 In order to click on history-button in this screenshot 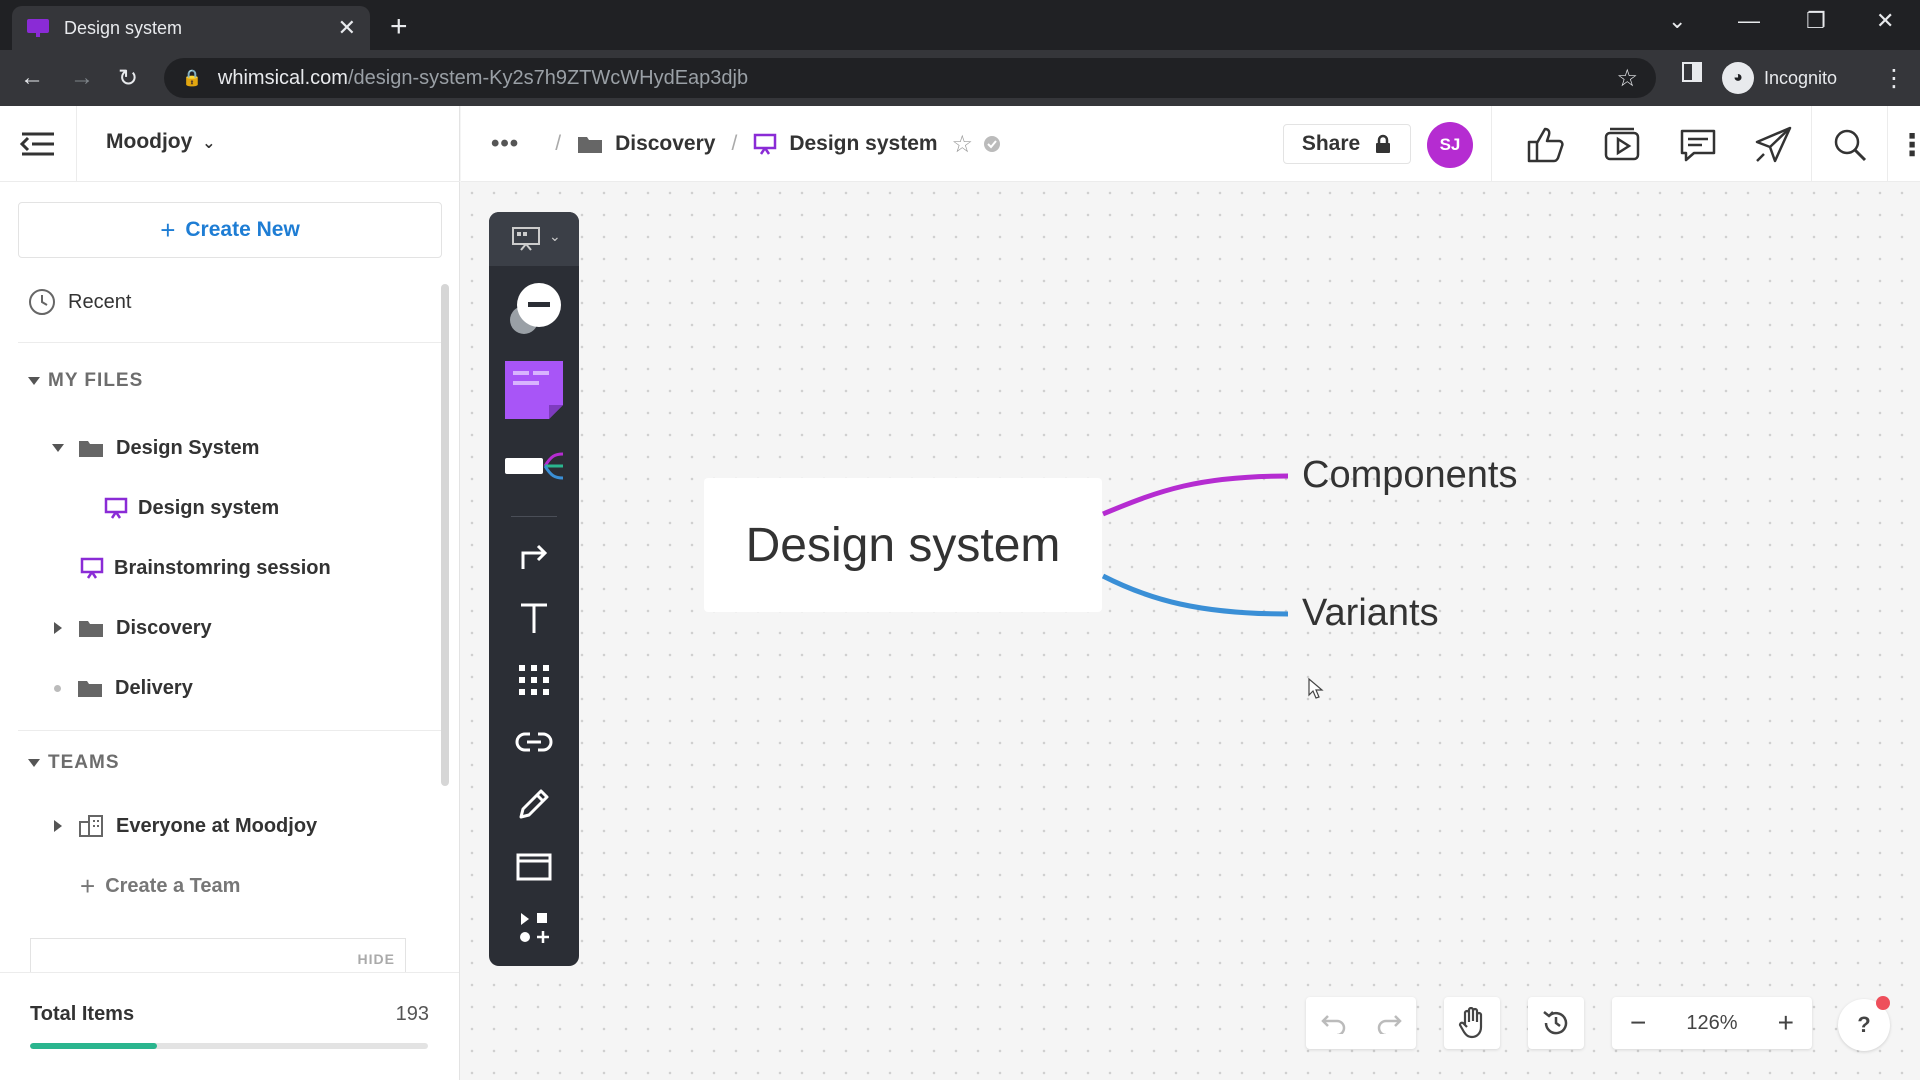, I will do `click(1556, 1023)`.